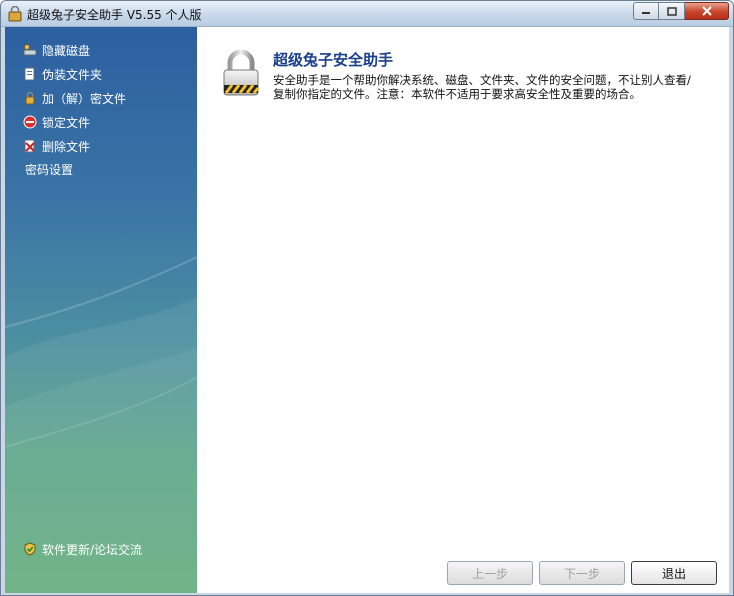 This screenshot has height=596, width=734. I want to click on sidebar-item-label: 伪装文件夹, so click(72, 74).